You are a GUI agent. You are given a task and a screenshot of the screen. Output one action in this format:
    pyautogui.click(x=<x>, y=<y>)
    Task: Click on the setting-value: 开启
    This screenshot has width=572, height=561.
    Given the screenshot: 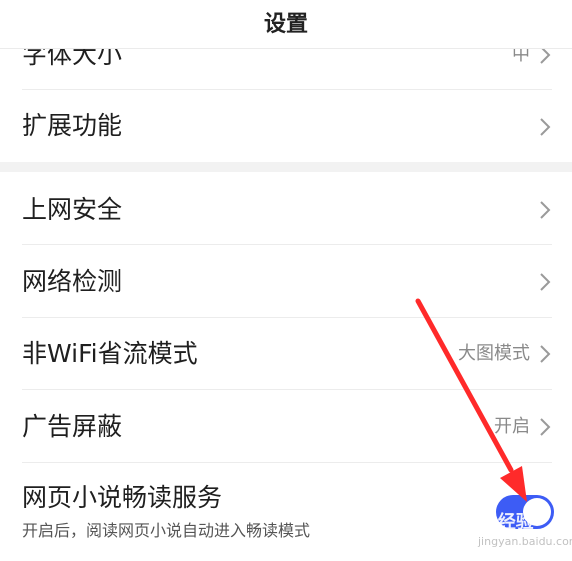 What is the action you would take?
    pyautogui.click(x=512, y=426)
    